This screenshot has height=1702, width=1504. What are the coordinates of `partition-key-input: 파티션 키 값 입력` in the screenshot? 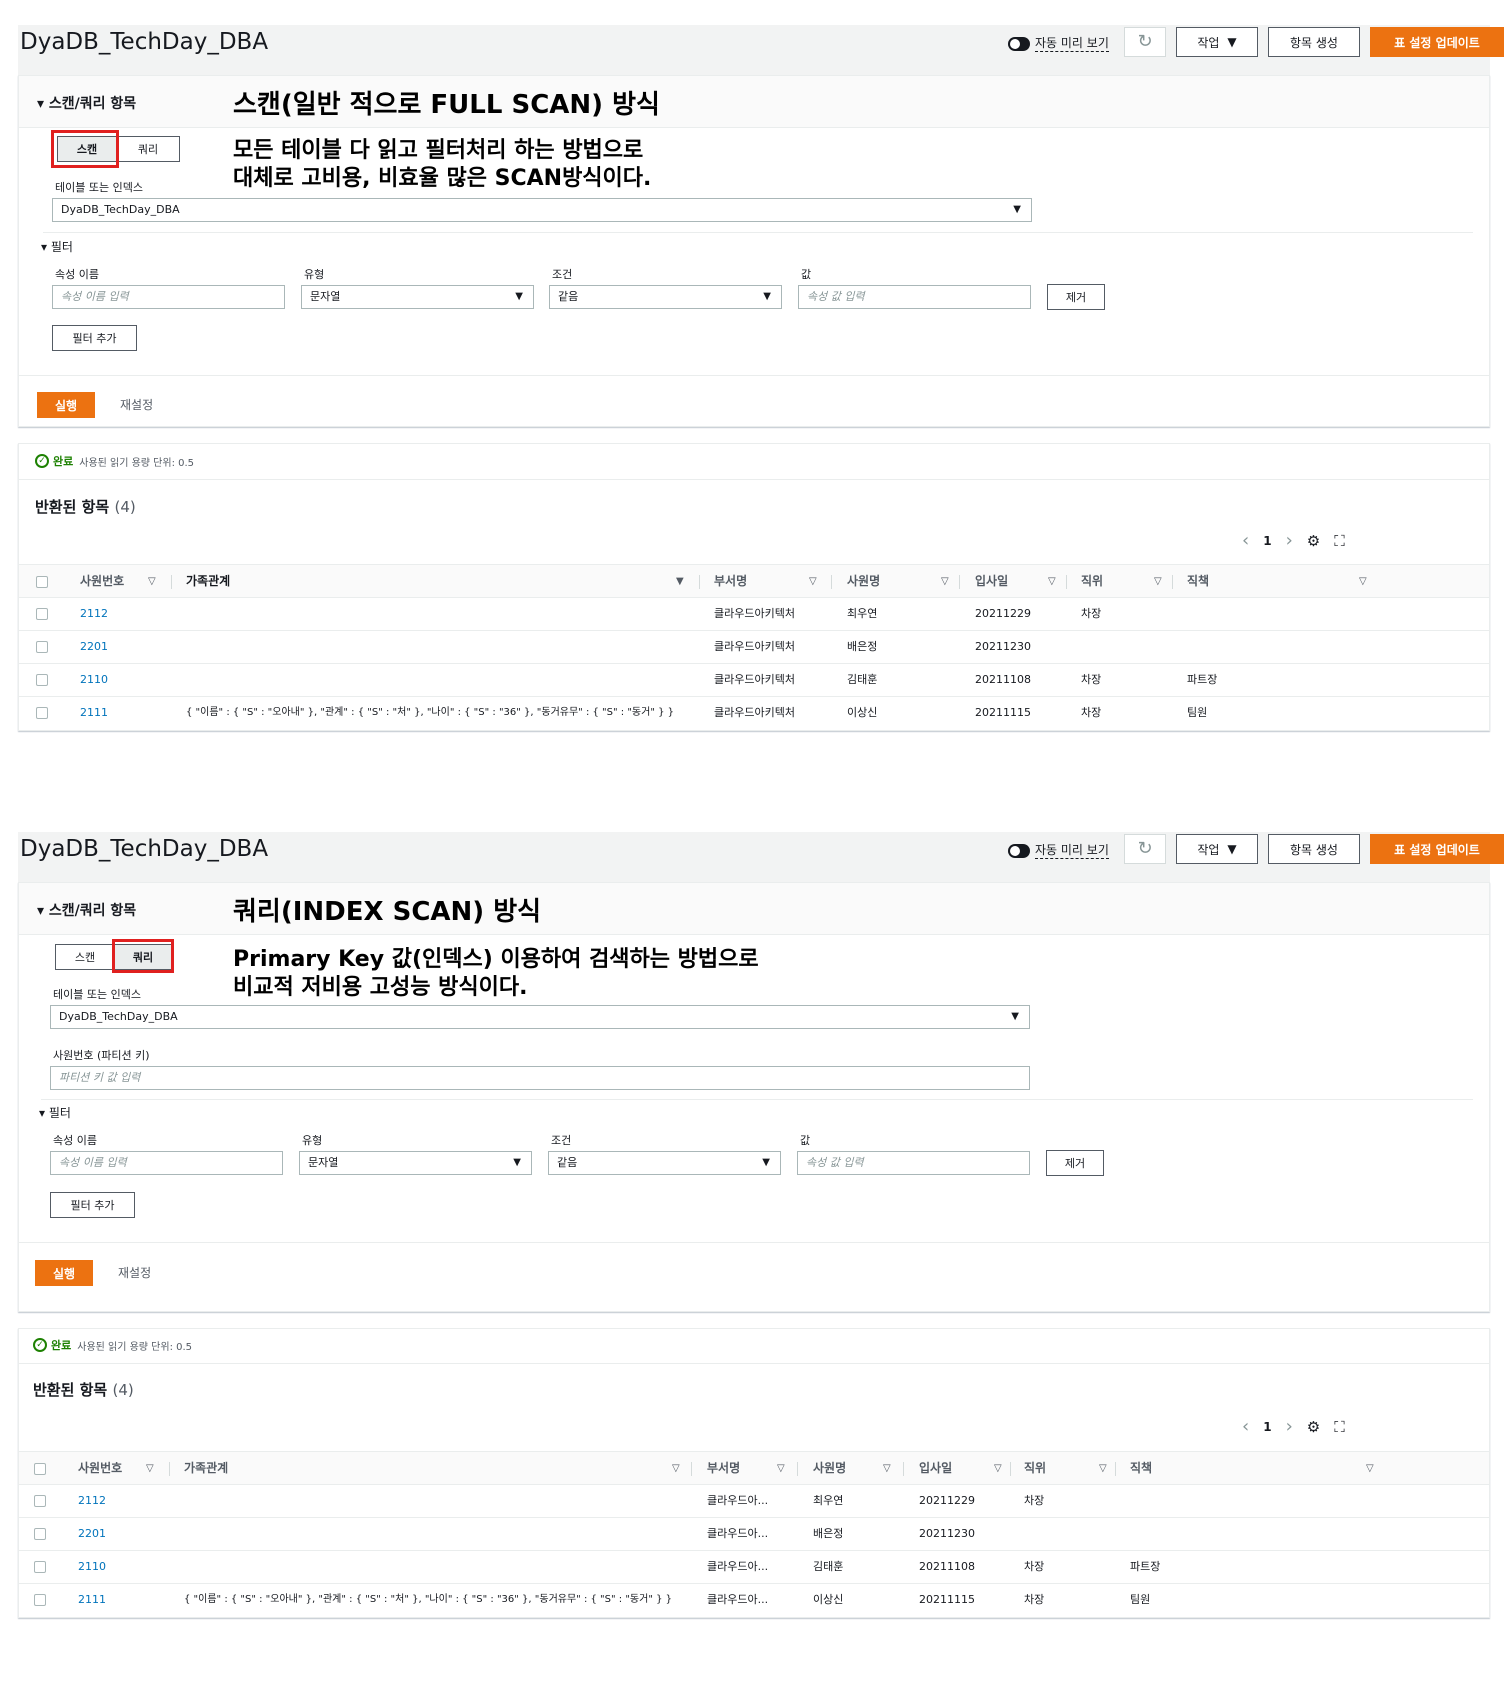 It's located at (540, 1078).